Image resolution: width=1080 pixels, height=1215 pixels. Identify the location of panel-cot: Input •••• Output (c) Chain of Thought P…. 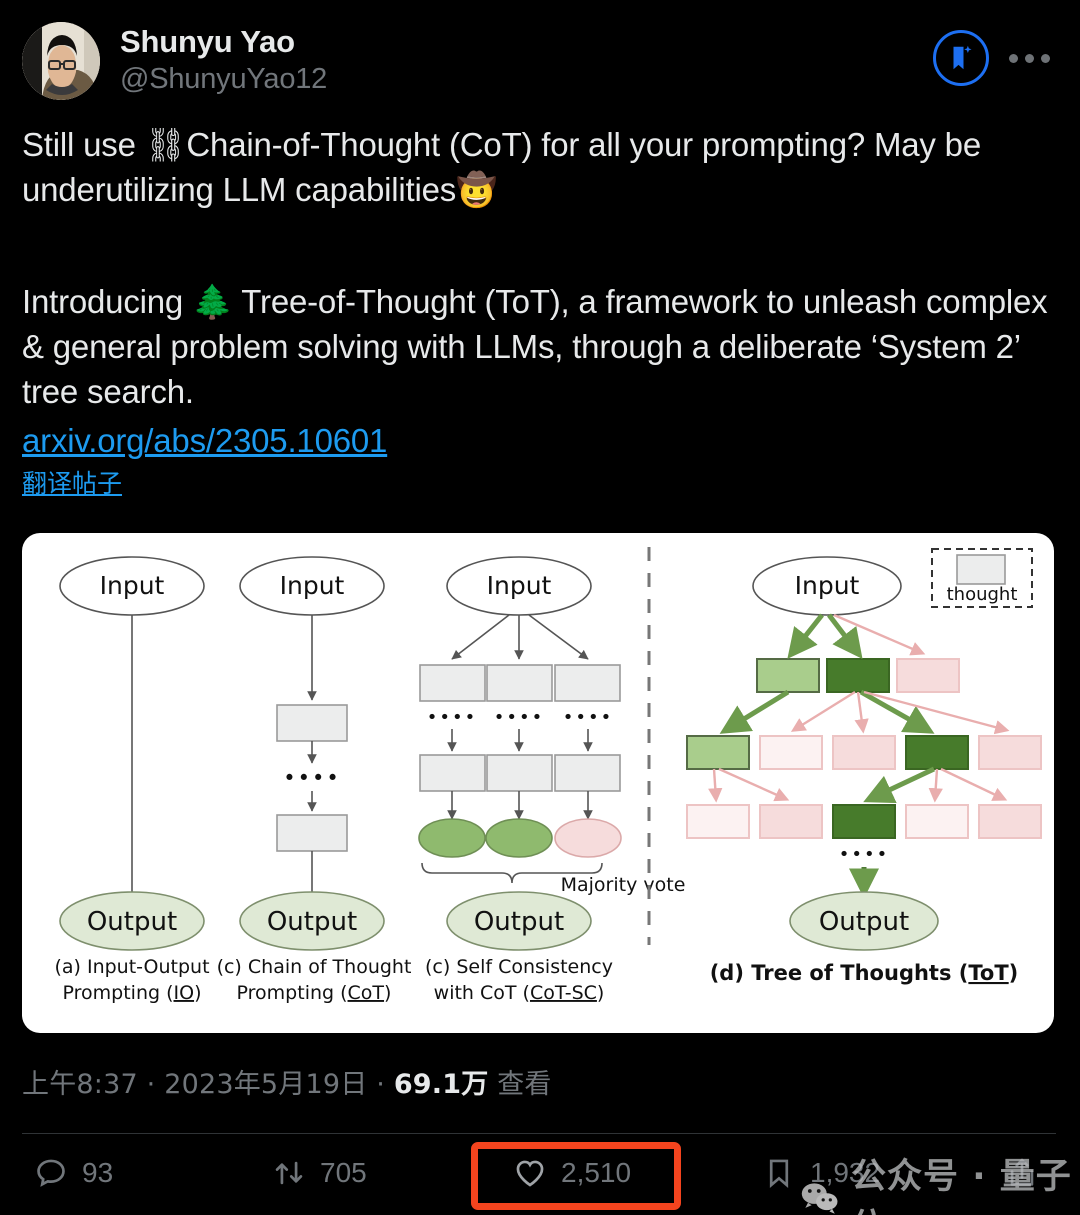
(314, 780).